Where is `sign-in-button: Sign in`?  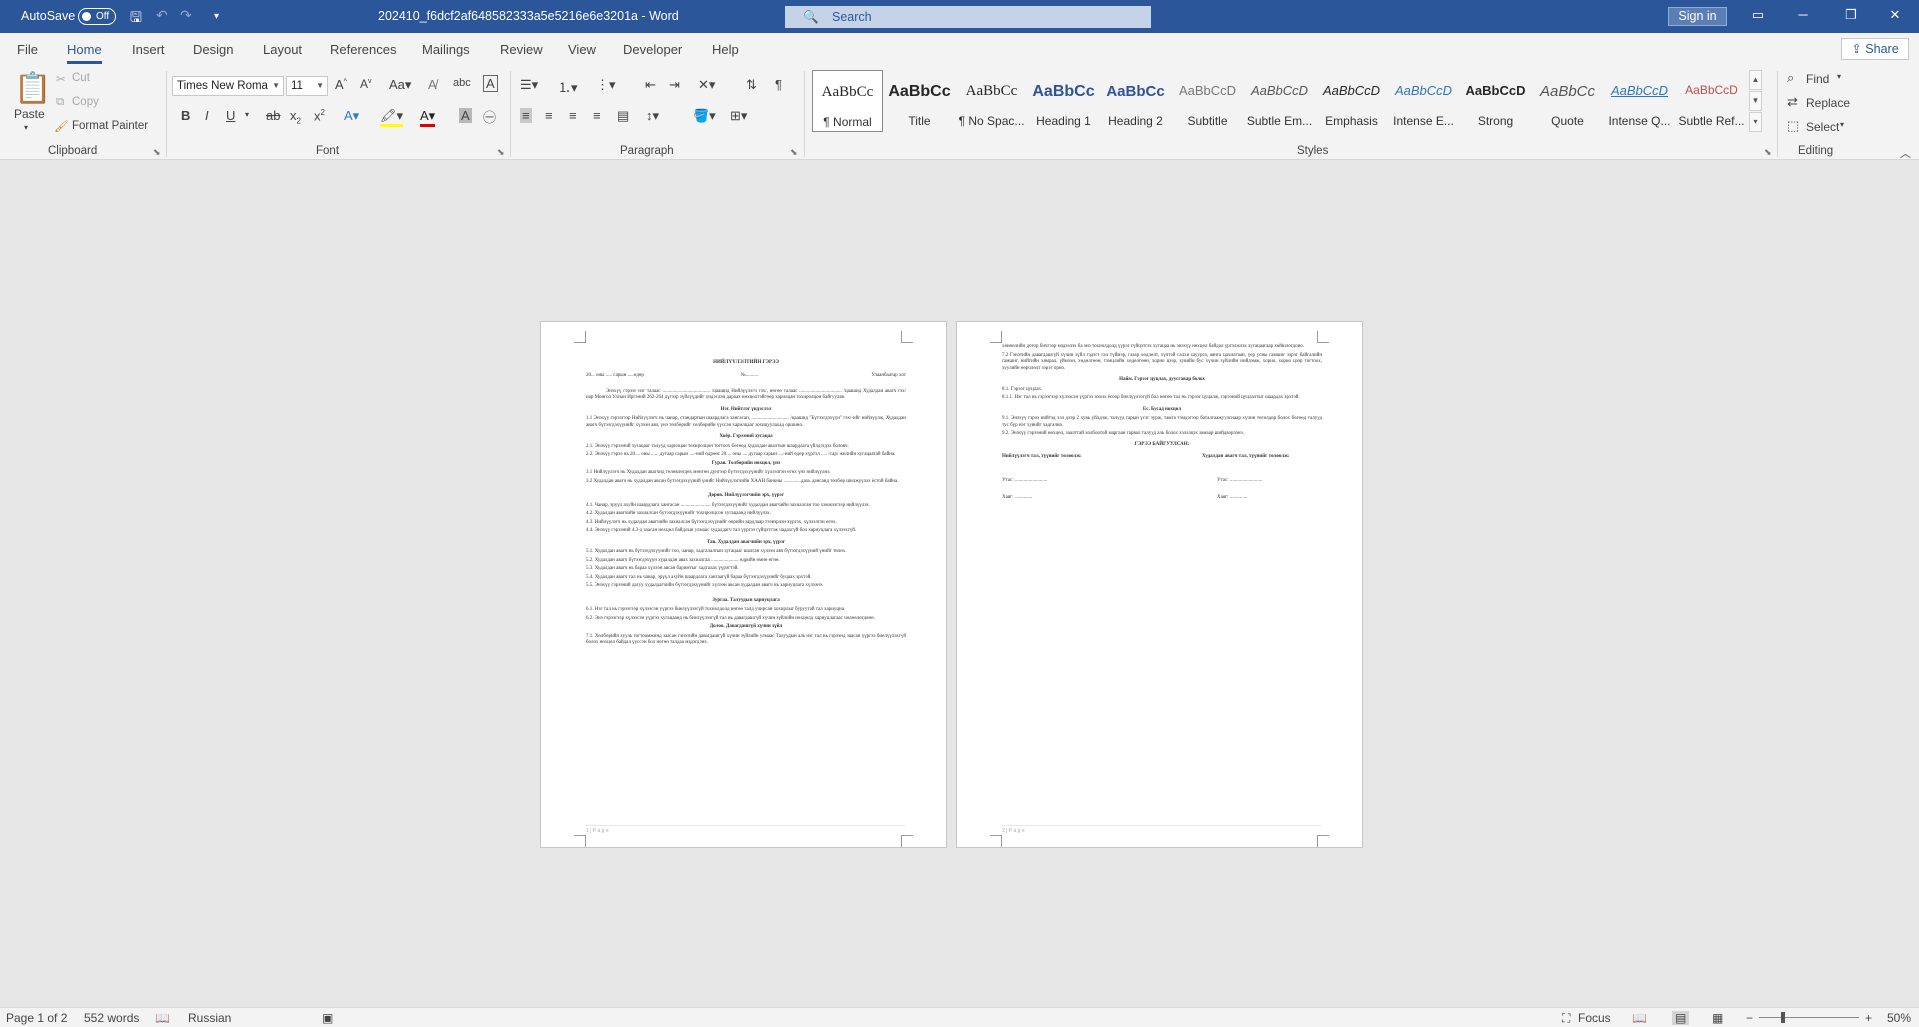
sign-in-button: Sign in is located at coordinates (1697, 16).